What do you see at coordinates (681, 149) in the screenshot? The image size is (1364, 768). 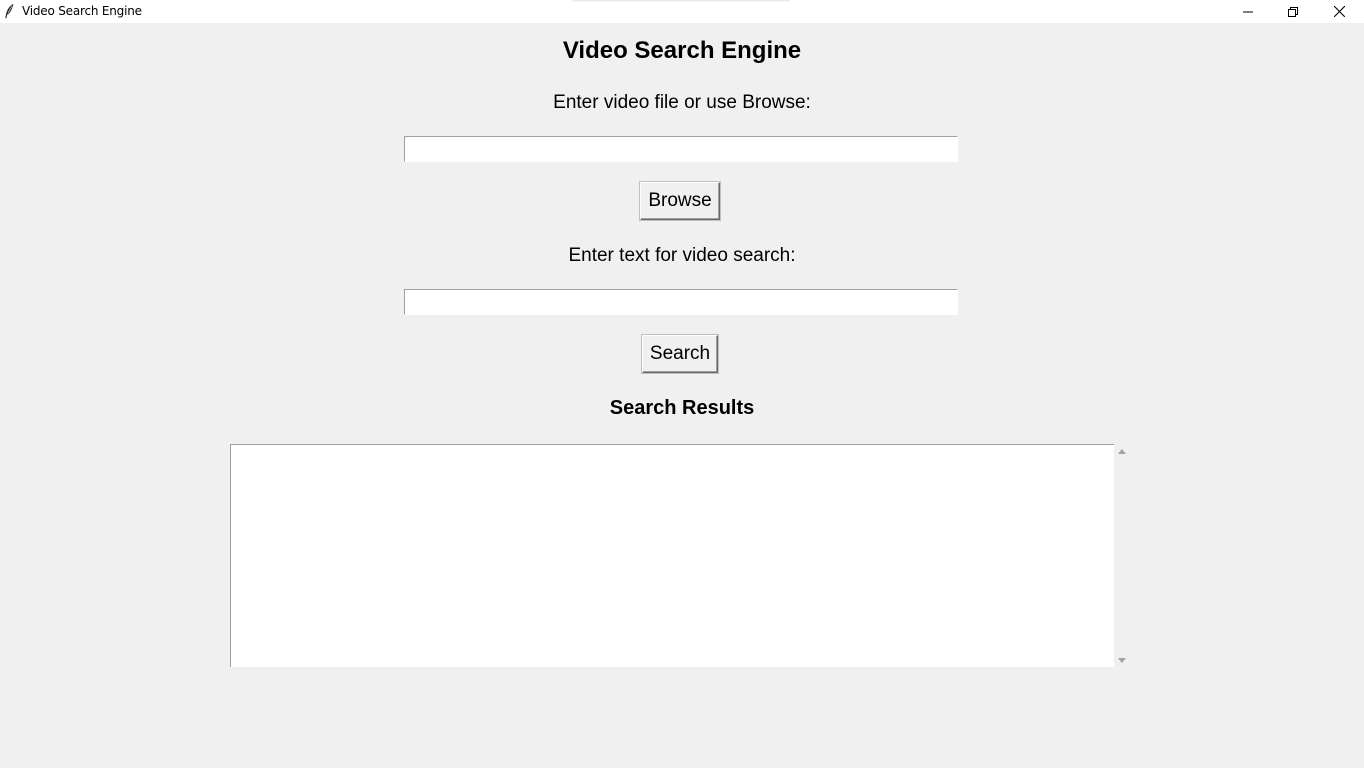 I see `video-file-input` at bounding box center [681, 149].